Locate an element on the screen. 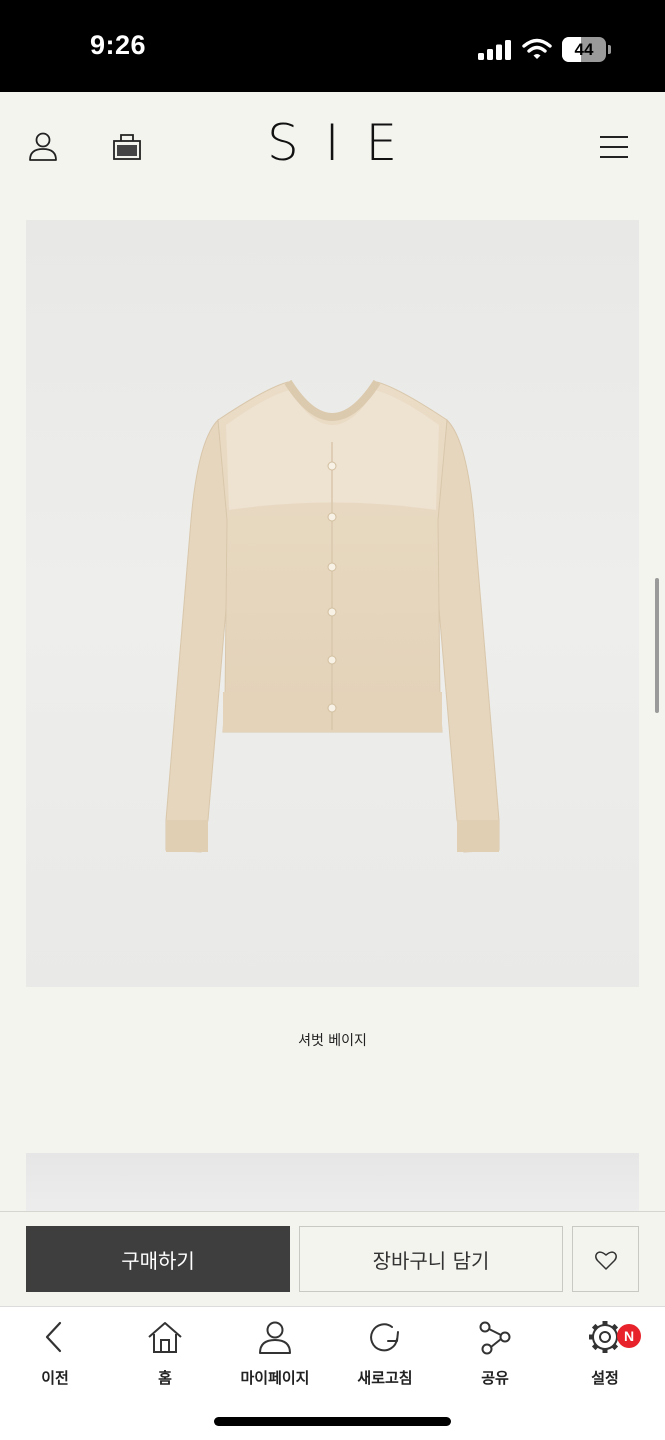 Image resolution: width=665 pixels, height=1440 pixels. add-to-cart-button: 장바구니 담기 is located at coordinates (431, 1259).